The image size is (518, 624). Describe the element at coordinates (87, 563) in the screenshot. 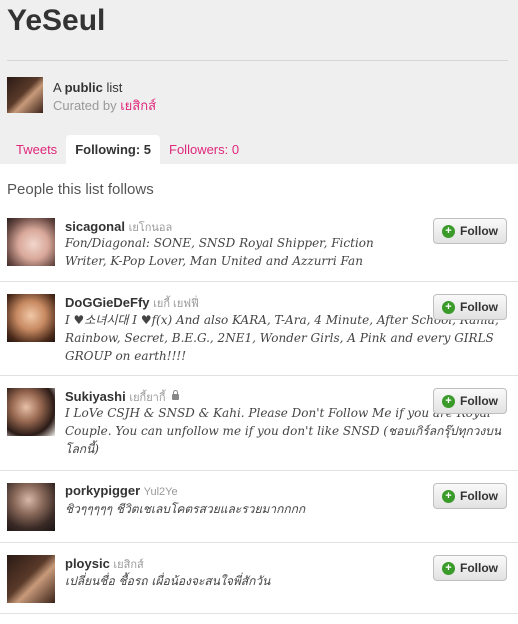

I see `screen-name: ploysic` at that location.